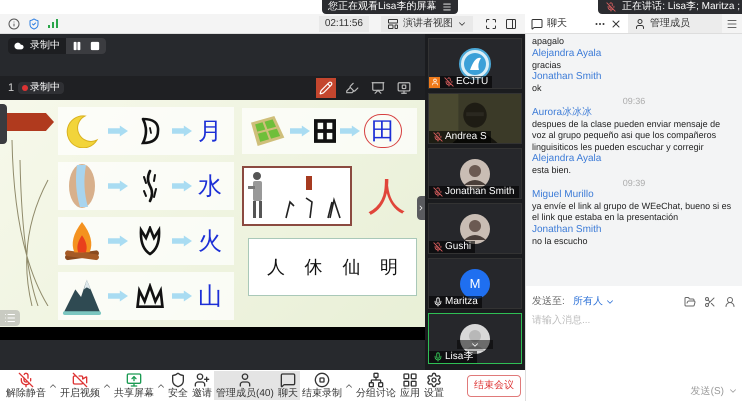 This screenshot has height=401, width=742. I want to click on toolbar-button: 开启视频, so click(80, 385).